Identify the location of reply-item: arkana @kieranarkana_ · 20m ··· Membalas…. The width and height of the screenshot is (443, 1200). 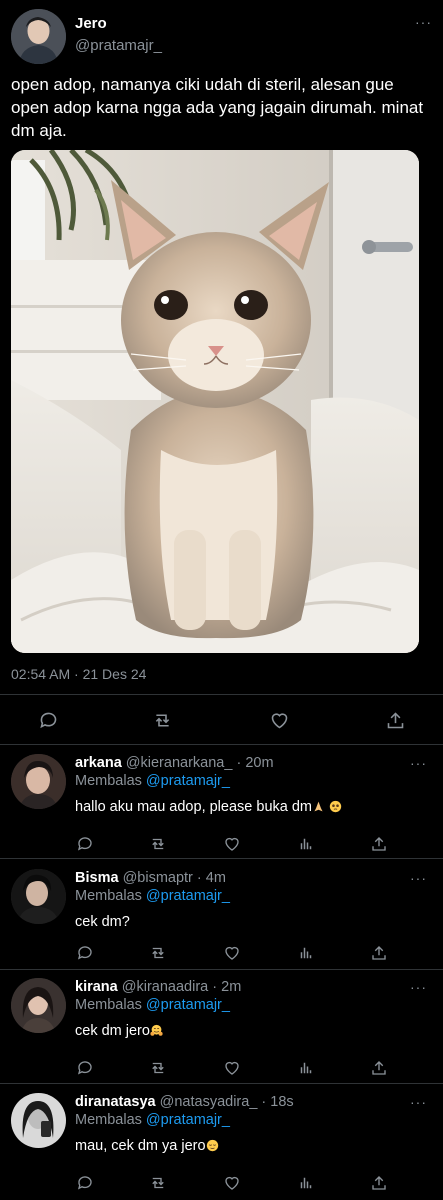
(221, 802).